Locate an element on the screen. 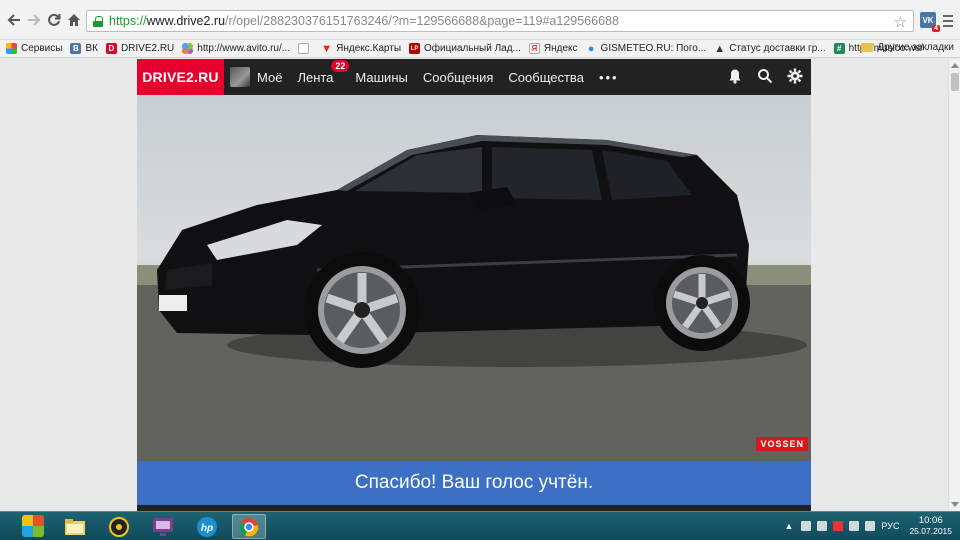 This screenshot has height=540, width=960. scroll-down-icon is located at coordinates (955, 504).